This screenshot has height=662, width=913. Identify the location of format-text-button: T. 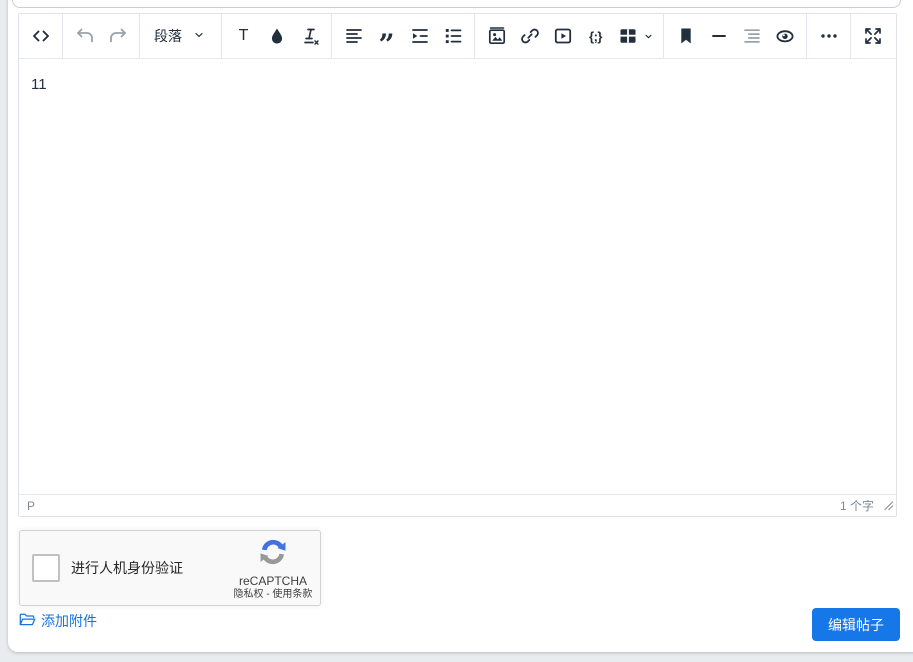
(243, 36).